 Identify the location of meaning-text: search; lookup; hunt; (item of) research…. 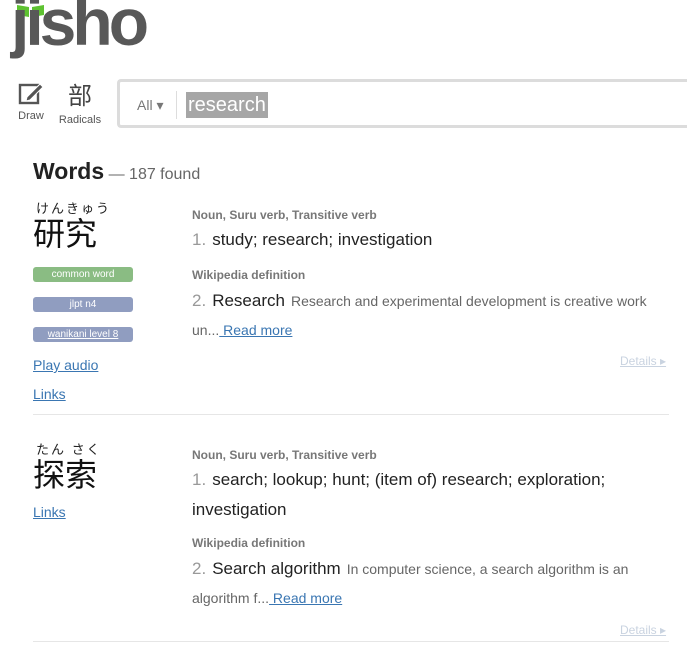
(399, 494).